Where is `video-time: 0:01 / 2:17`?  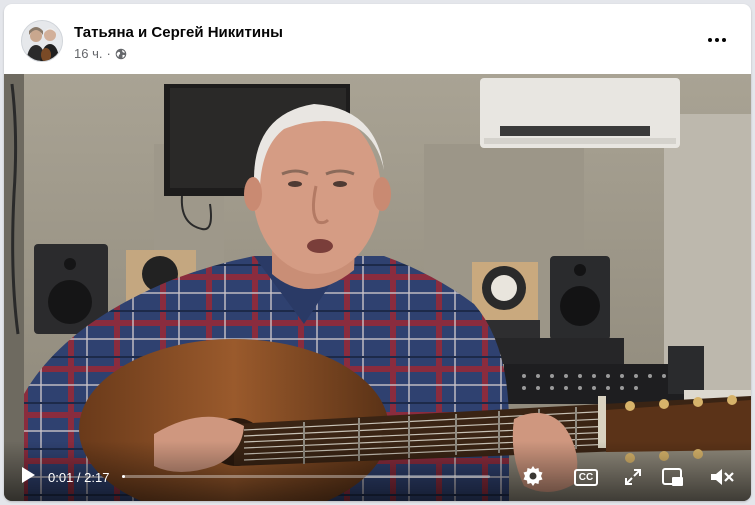 video-time: 0:01 / 2:17 is located at coordinates (78, 477).